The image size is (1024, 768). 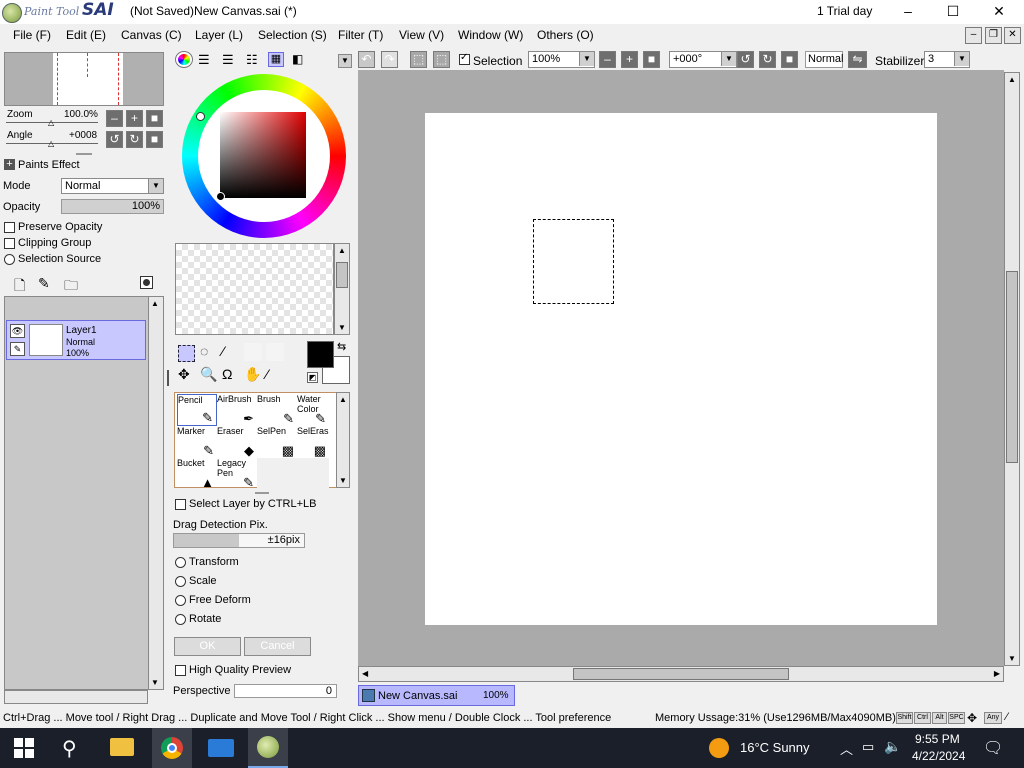 What do you see at coordinates (84, 154) in the screenshot?
I see `panel-splitter` at bounding box center [84, 154].